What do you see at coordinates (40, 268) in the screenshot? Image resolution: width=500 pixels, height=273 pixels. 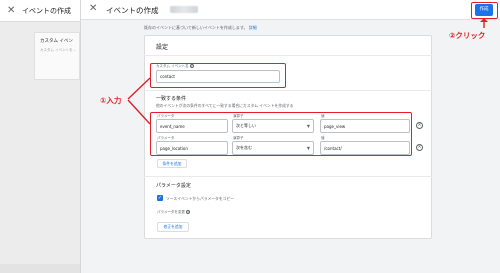 I see `background-footer` at bounding box center [40, 268].